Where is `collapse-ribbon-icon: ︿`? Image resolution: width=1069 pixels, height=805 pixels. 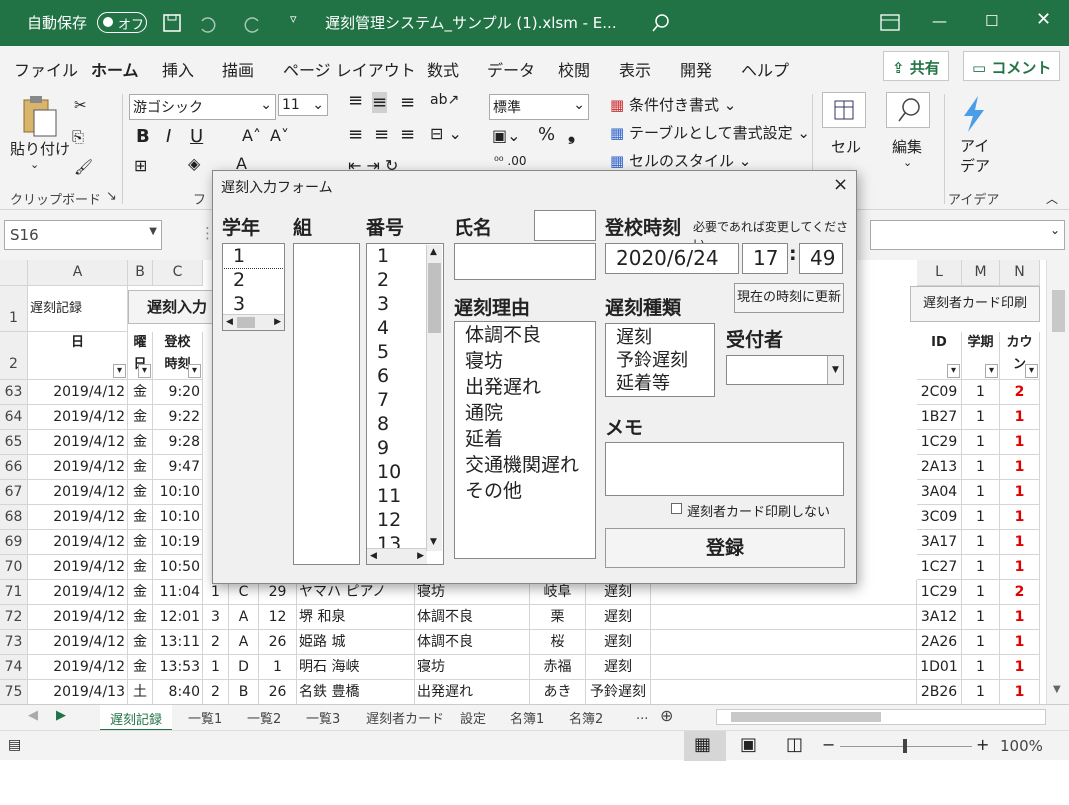
collapse-ribbon-icon: ︿ is located at coordinates (1052, 198).